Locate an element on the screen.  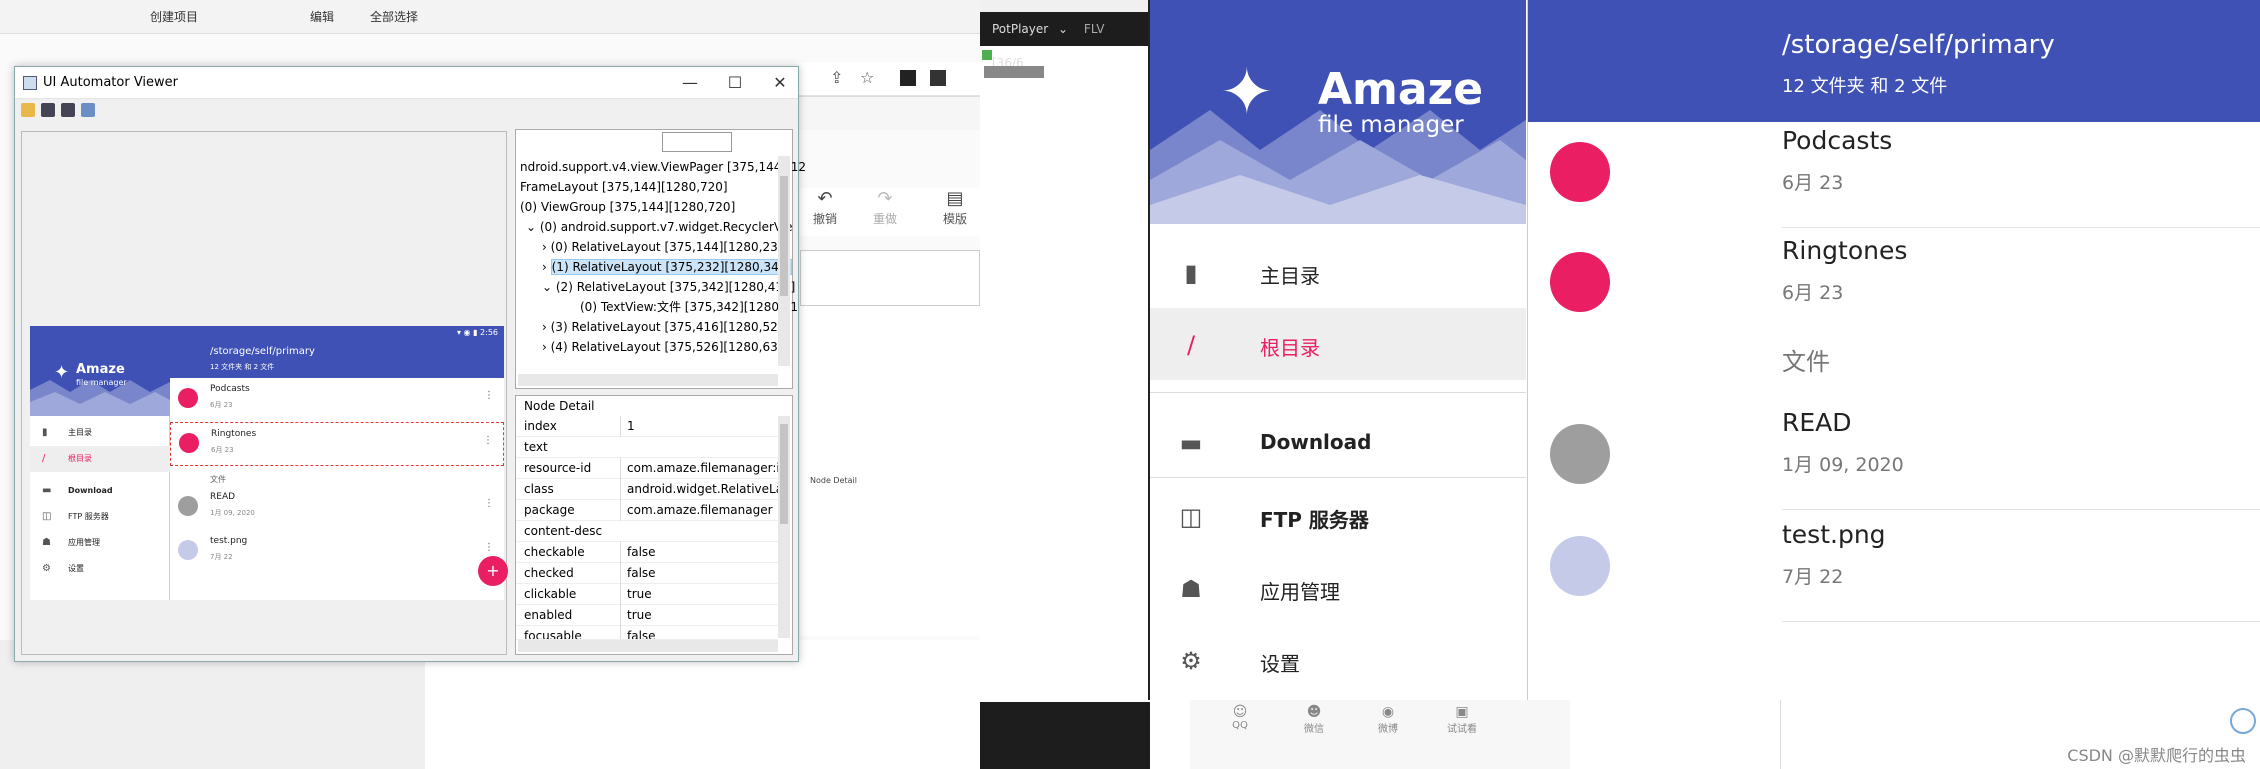
save-icon is located at coordinates (88, 110).